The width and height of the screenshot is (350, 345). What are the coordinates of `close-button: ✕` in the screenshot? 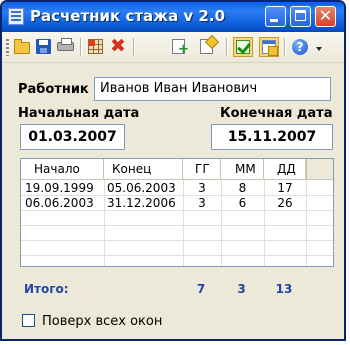 It's located at (325, 16).